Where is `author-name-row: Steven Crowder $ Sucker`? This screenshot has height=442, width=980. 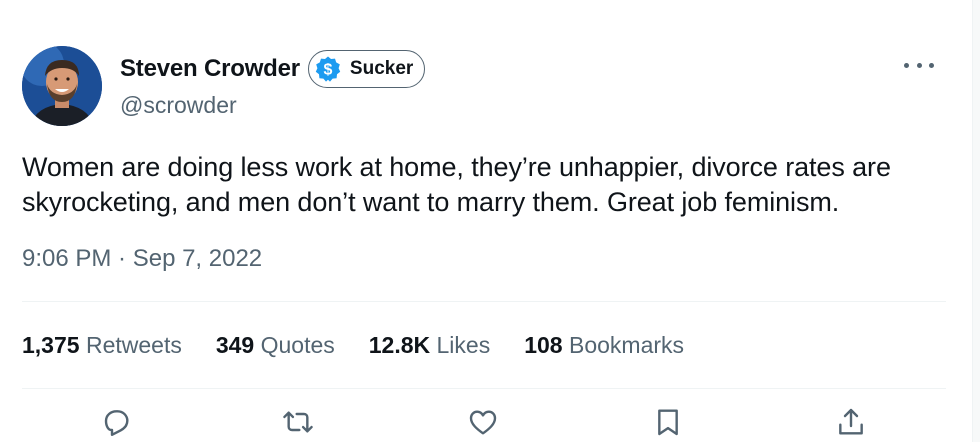 author-name-row: Steven Crowder $ Sucker is located at coordinates (273, 69).